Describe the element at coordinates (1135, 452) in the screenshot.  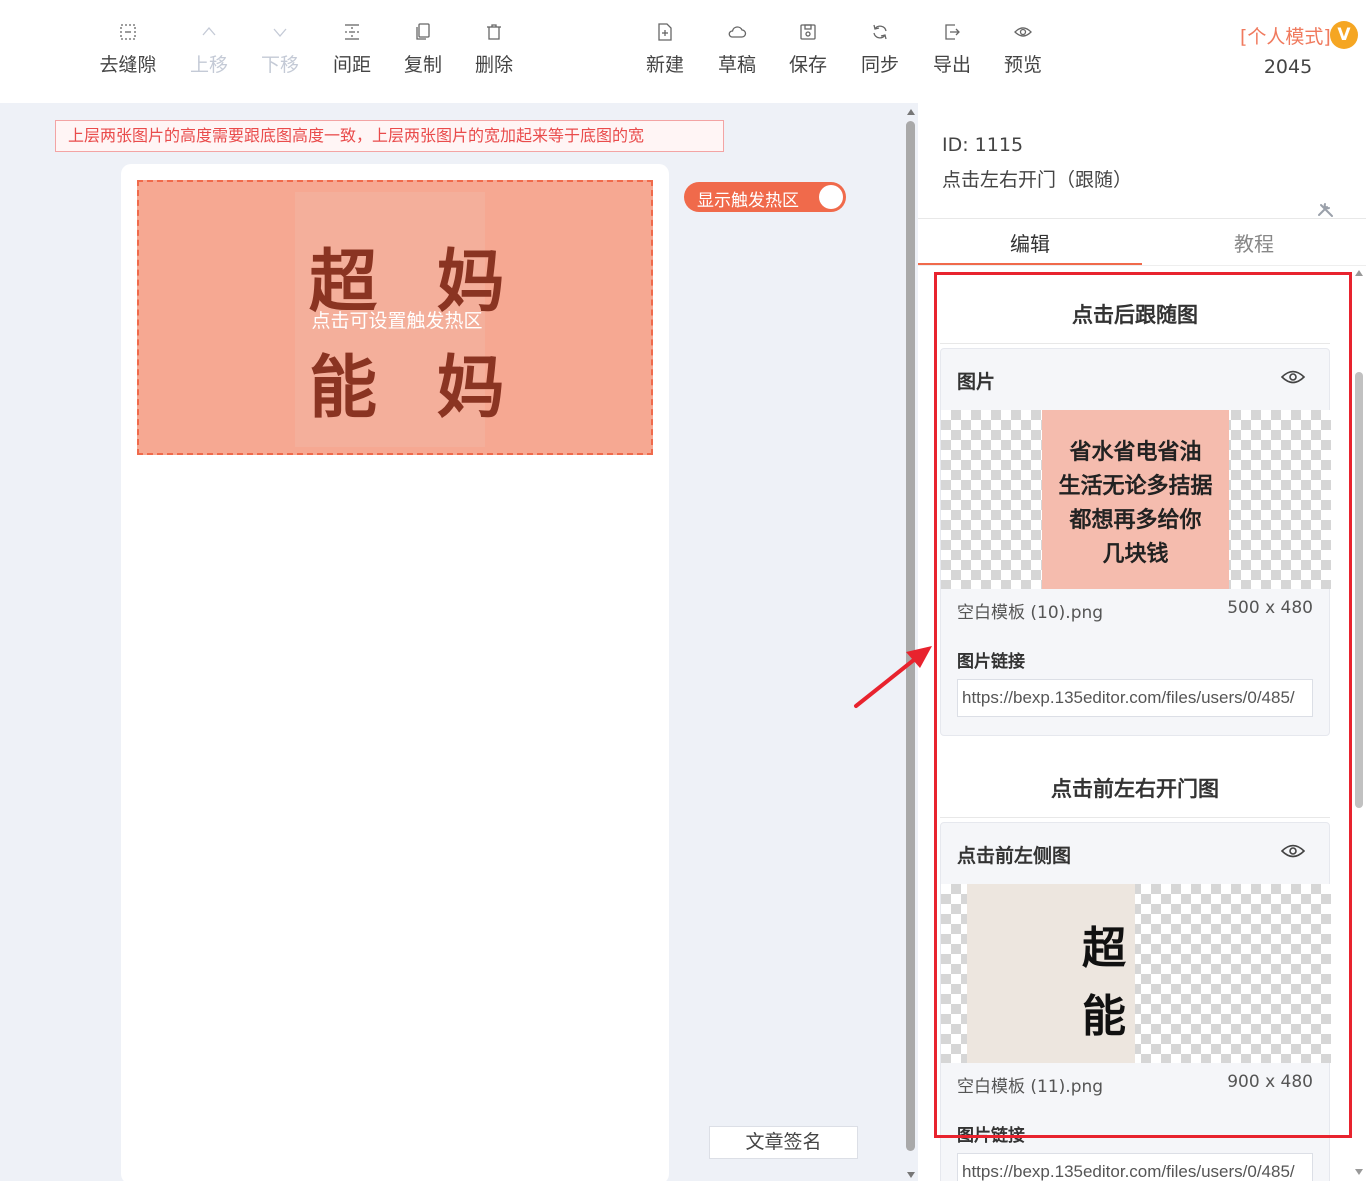
I see `image-line: 省水省电省油` at that location.